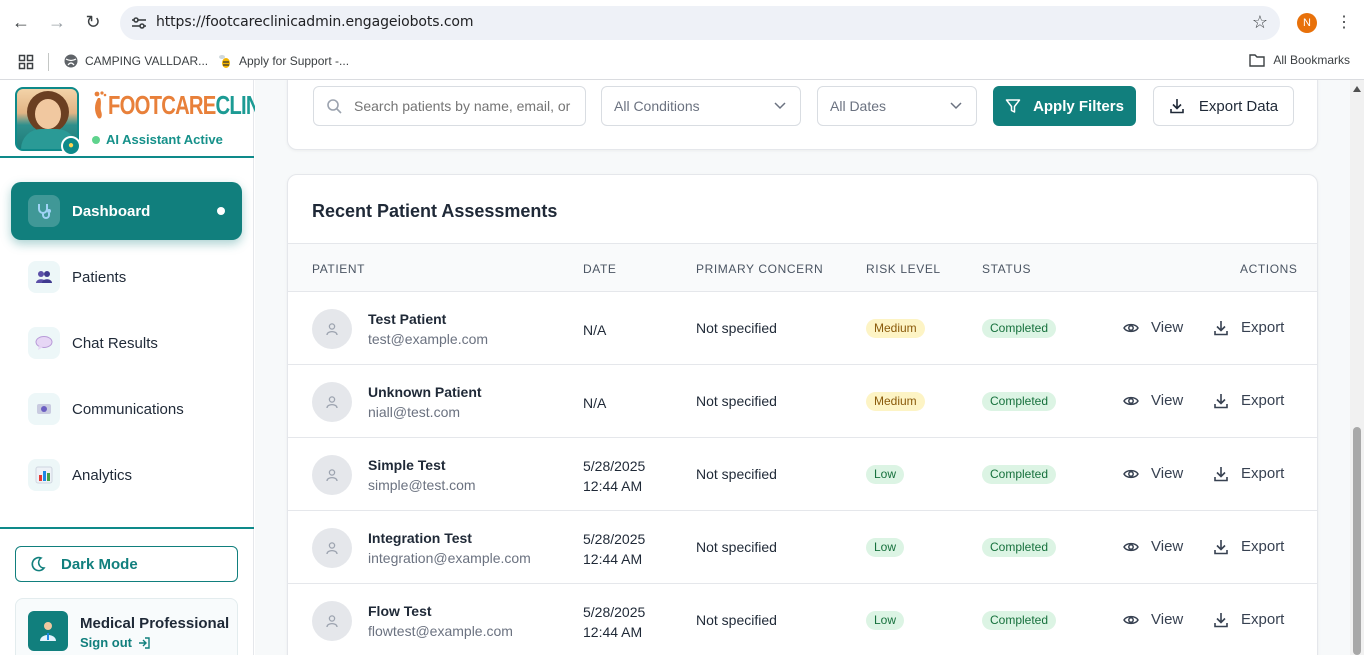 Image resolution: width=1364 pixels, height=655 pixels. What do you see at coordinates (701, 106) in the screenshot?
I see `conditions-select: All Conditions` at bounding box center [701, 106].